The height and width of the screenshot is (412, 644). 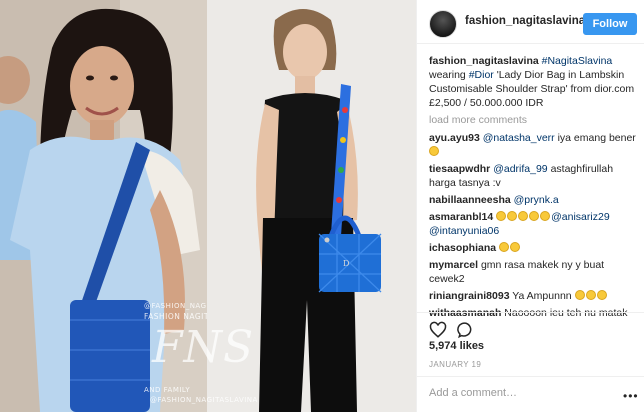 What do you see at coordinates (535, 120) in the screenshot?
I see `load-more-comments-link: load more comments` at bounding box center [535, 120].